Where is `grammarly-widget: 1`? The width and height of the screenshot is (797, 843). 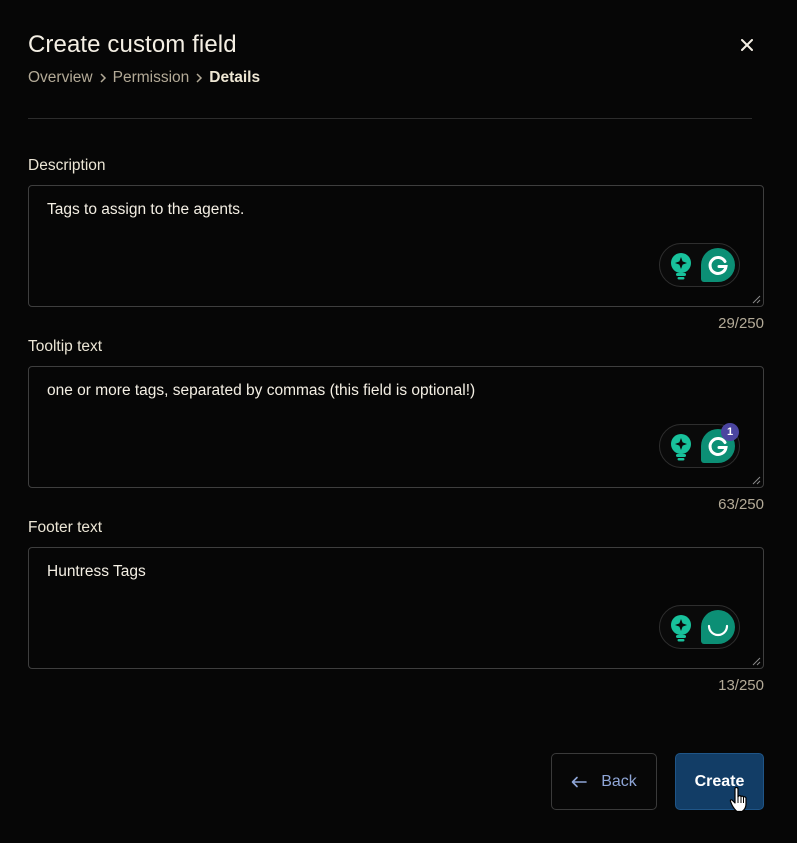 grammarly-widget: 1 is located at coordinates (699, 445).